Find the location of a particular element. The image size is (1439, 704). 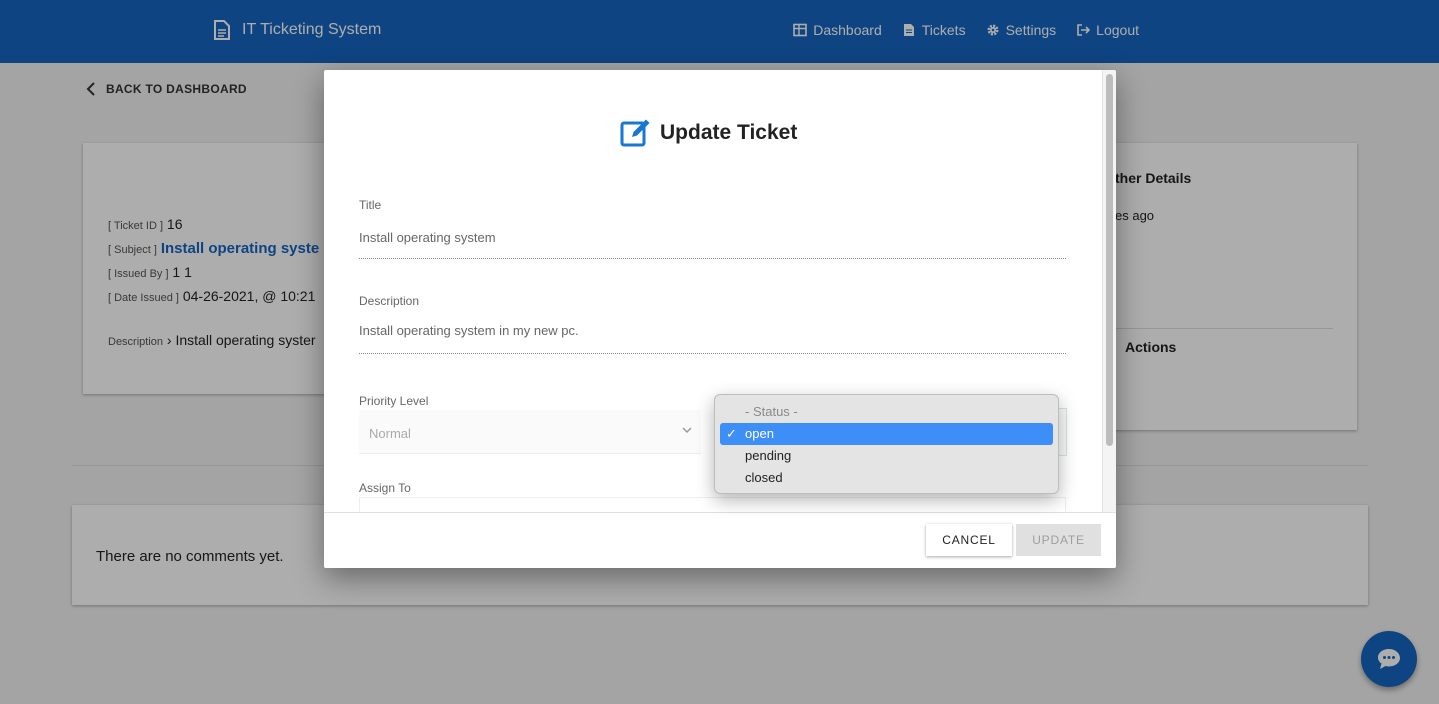

scrollbar-thumb is located at coordinates (1109, 260).